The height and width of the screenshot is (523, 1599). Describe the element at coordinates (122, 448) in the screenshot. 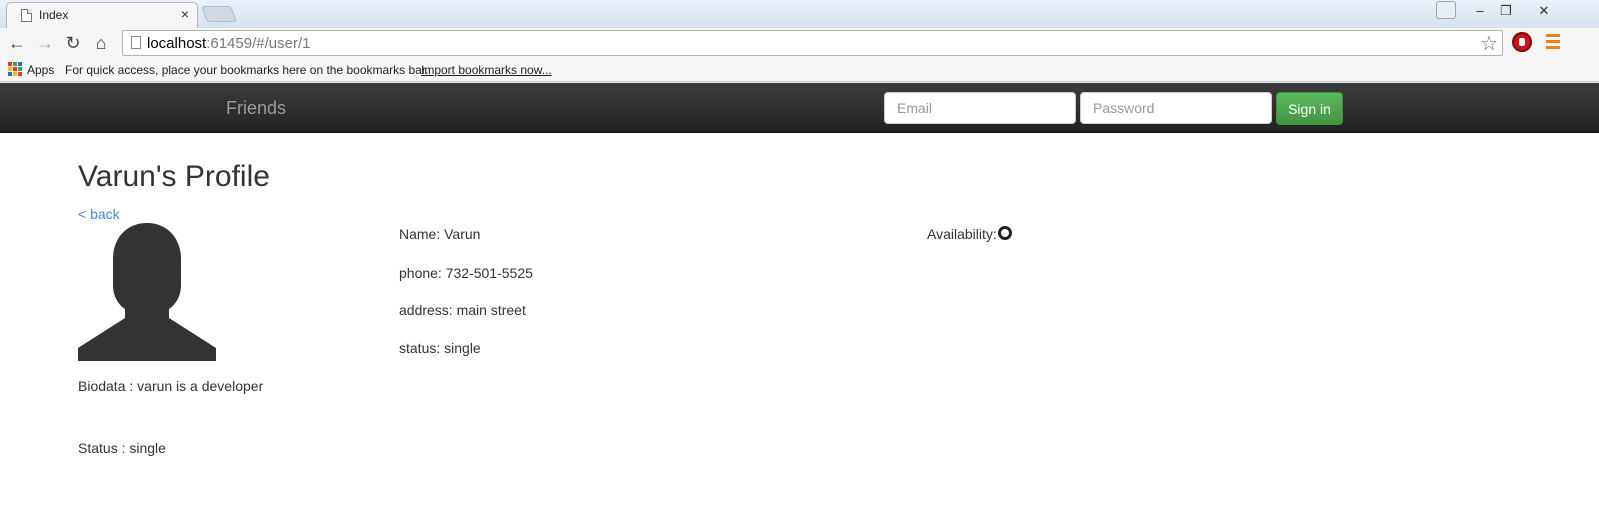

I see `status-text: Status : single` at that location.